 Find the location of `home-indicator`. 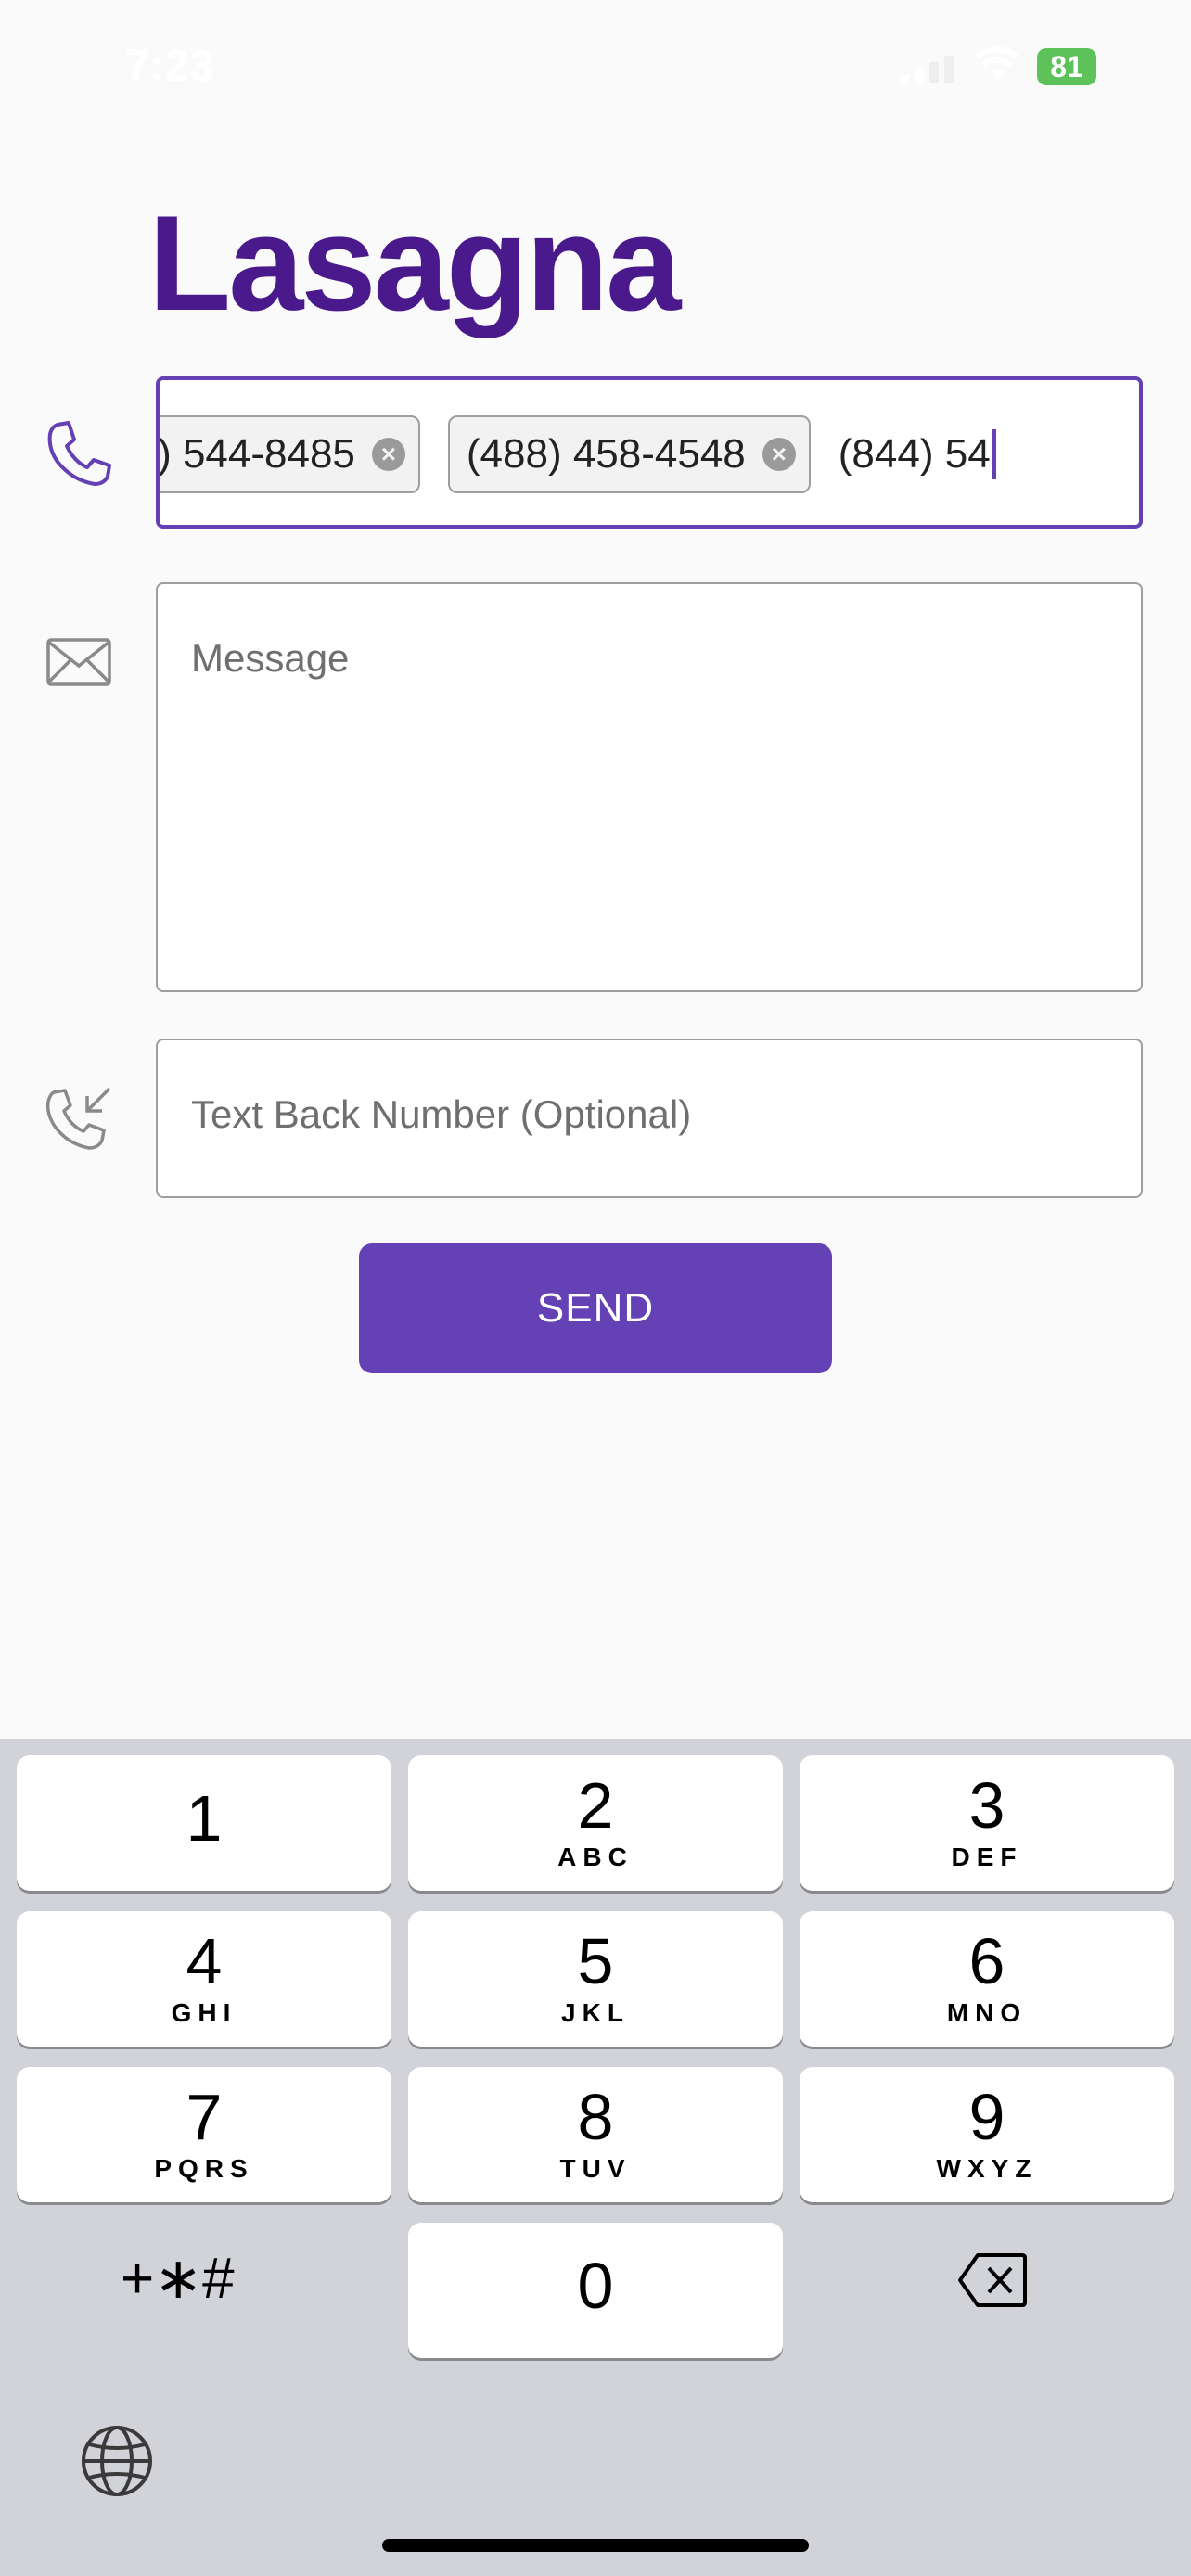

home-indicator is located at coordinates (595, 2545).